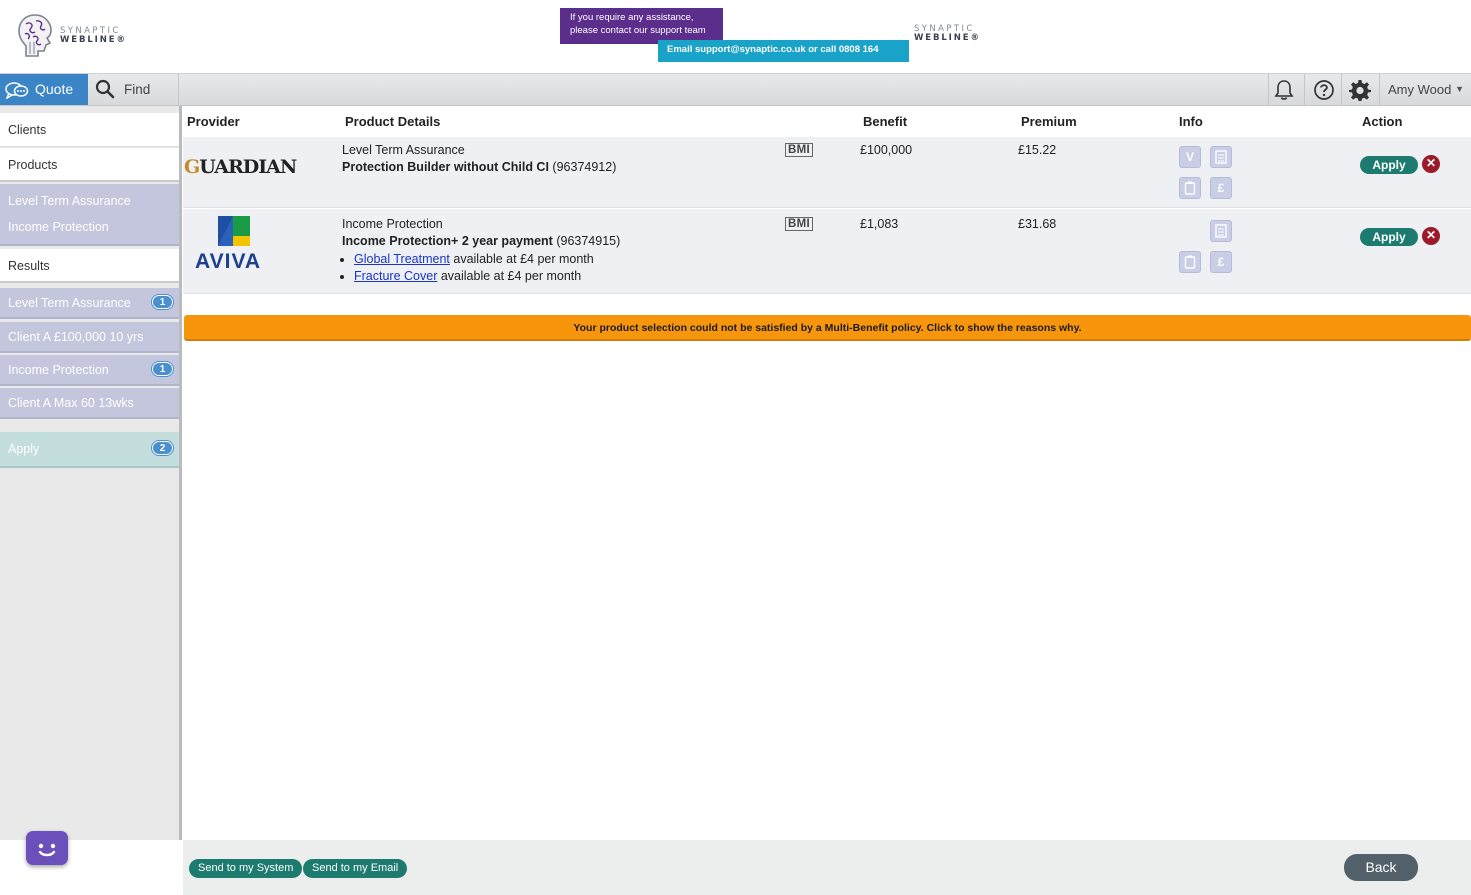 This screenshot has height=895, width=1471. I want to click on back-button: Back, so click(1381, 867).